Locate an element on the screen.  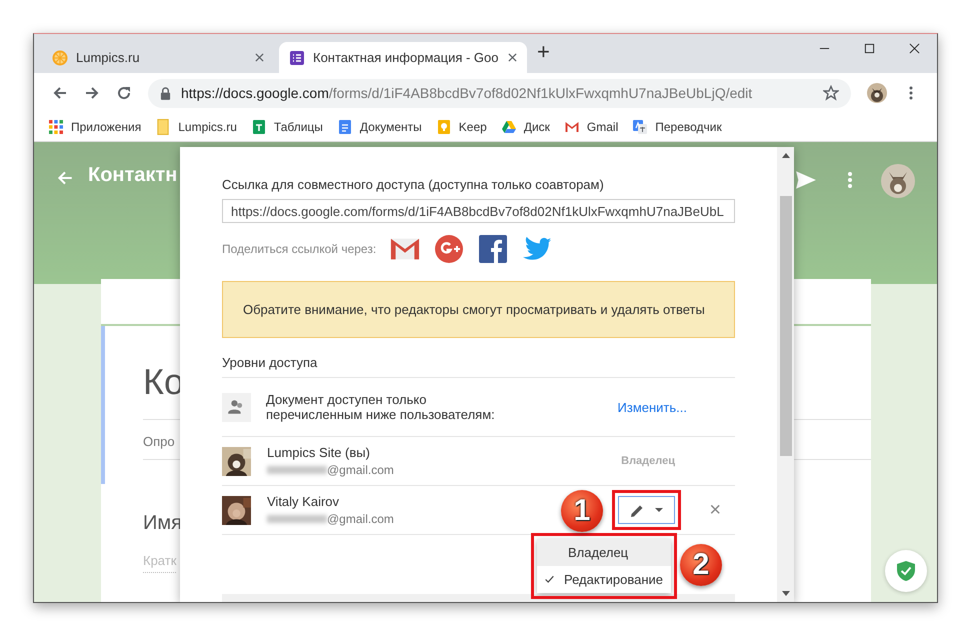
shield-button is located at coordinates (906, 571).